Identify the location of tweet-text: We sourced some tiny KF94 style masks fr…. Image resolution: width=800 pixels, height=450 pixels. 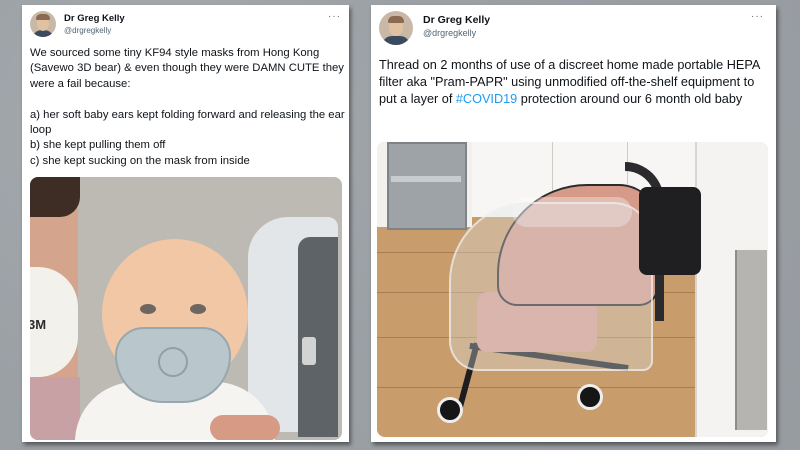
(187, 107).